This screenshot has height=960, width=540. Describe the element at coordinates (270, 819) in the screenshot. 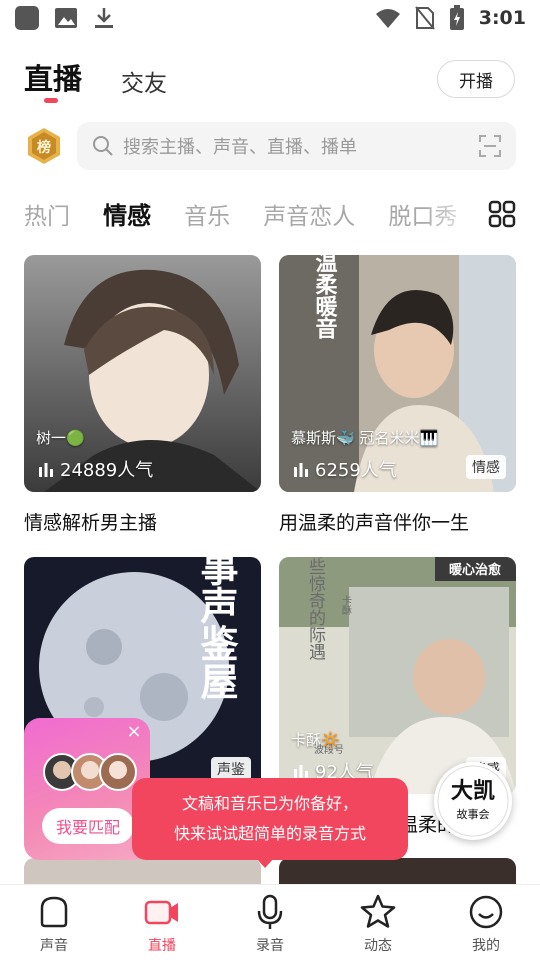

I see `recording-tip-tooltip: 文稿和音乐已为你备好， 快来试试超简单的录音方式` at that location.